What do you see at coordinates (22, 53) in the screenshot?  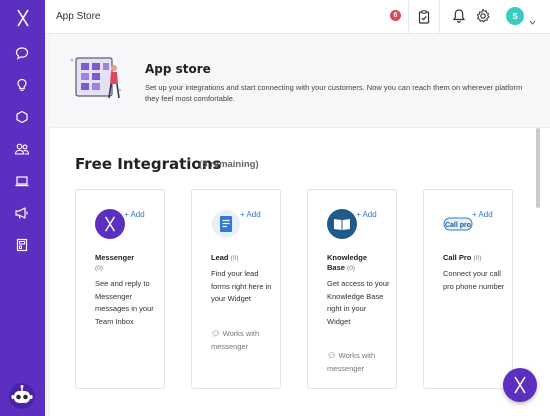 I see `chat-bubble-icon` at bounding box center [22, 53].